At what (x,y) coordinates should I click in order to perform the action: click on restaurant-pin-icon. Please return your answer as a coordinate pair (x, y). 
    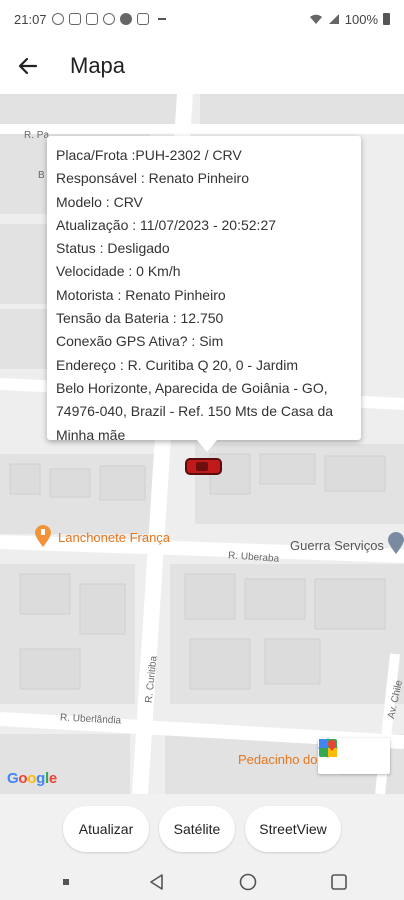
    Looking at the image, I should click on (43, 536).